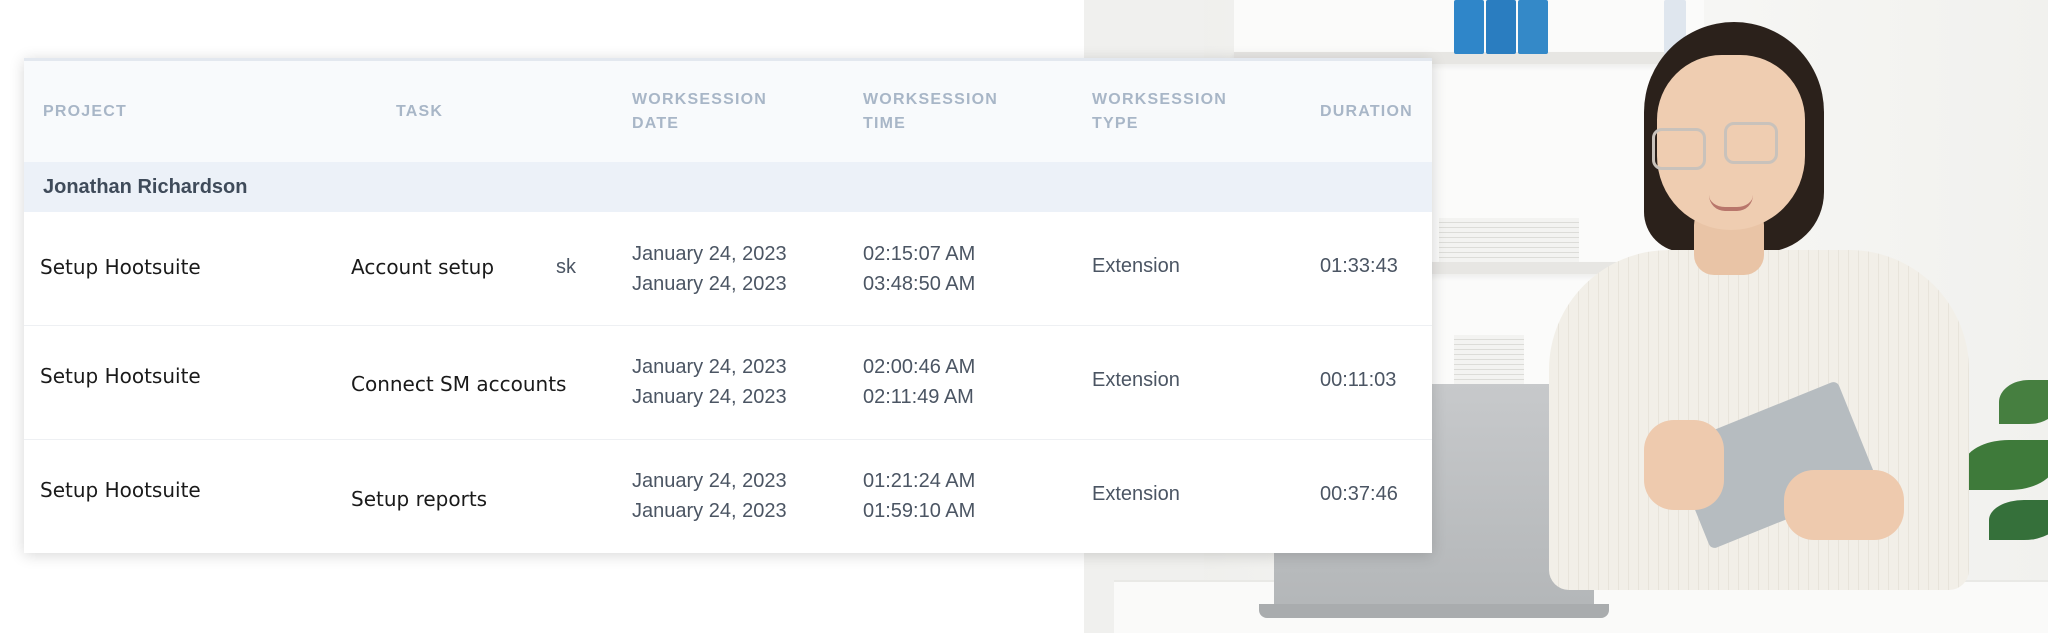 The image size is (2048, 633). I want to click on time-end: 03:48:50 AM, so click(919, 284).